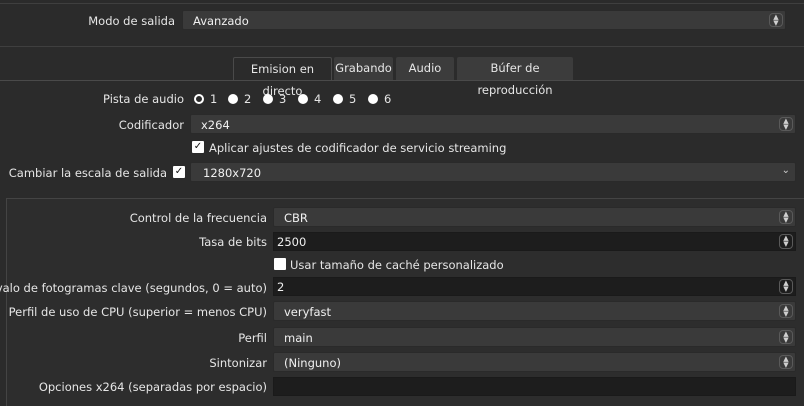  Describe the element at coordinates (534, 386) in the screenshot. I see `x264-options-input` at that location.